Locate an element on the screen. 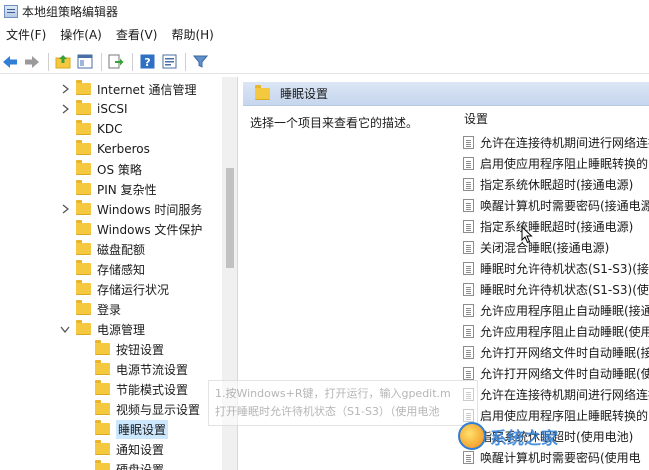 This screenshot has width=649, height=470. tree-item: 登录 is located at coordinates (90, 309).